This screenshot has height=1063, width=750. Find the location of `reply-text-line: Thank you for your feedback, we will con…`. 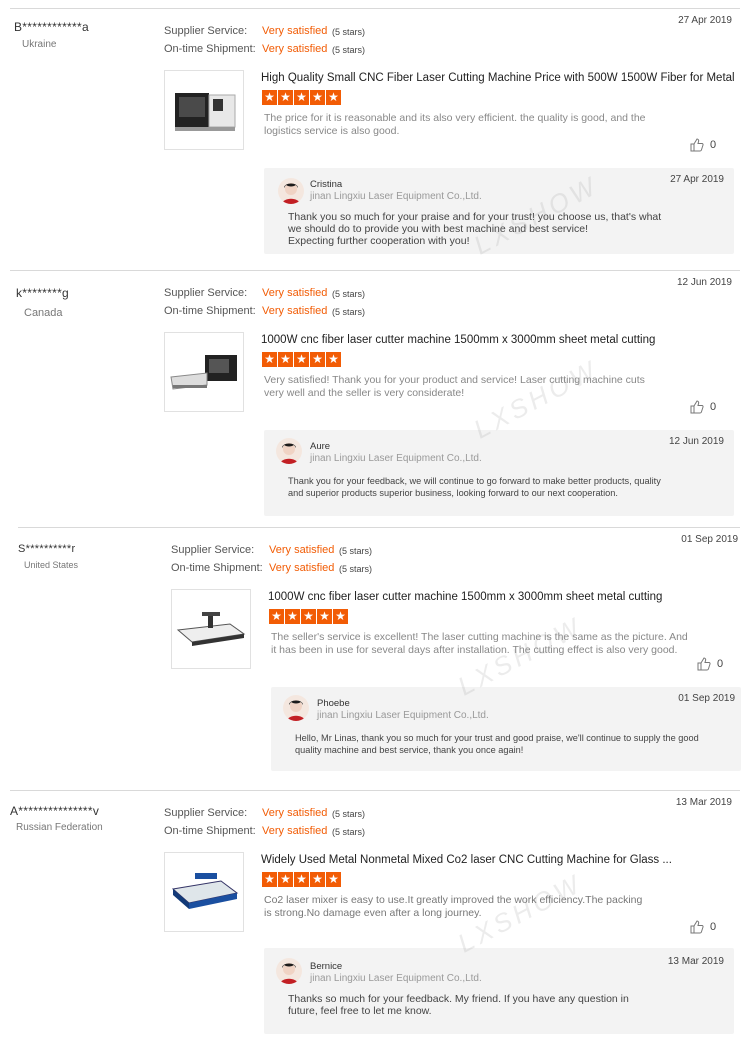

reply-text-line: Thank you for your feedback, we will con… is located at coordinates (474, 481).